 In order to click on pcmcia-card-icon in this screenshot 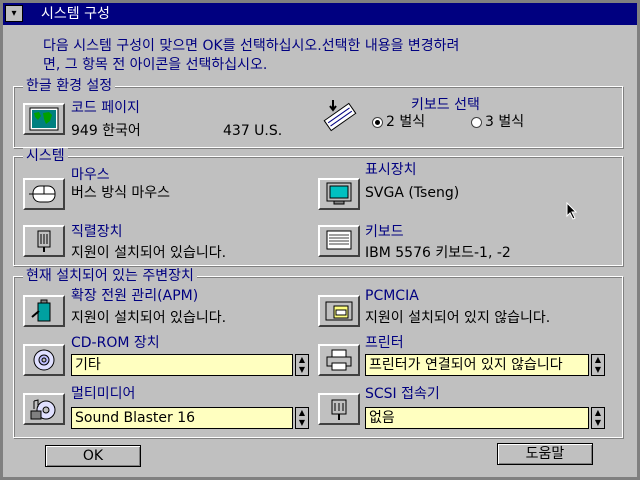, I will do `click(339, 311)`.